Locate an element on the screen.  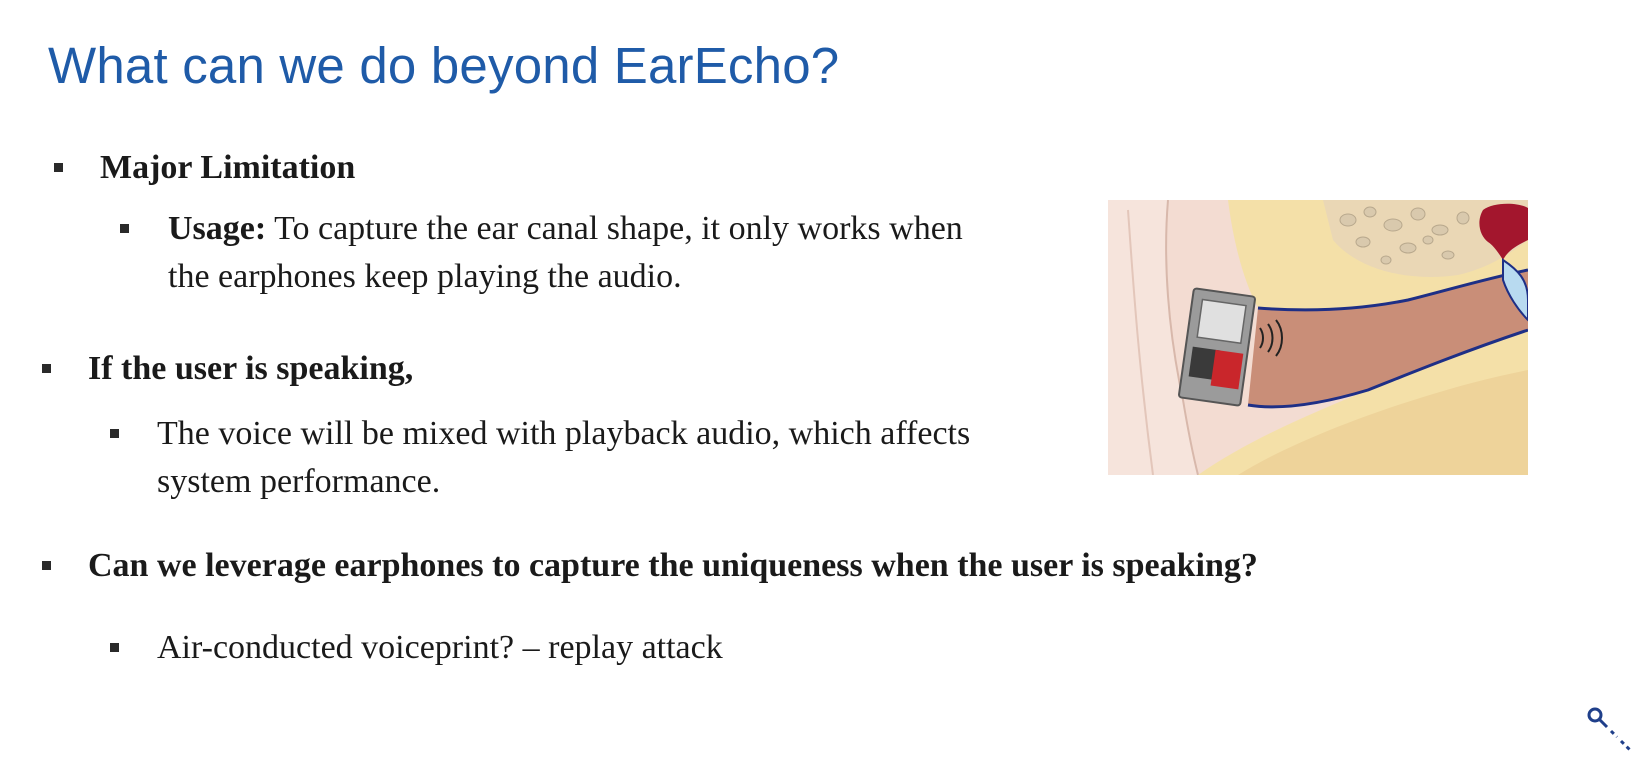
ear-canal-figure is located at coordinates (1318, 337).